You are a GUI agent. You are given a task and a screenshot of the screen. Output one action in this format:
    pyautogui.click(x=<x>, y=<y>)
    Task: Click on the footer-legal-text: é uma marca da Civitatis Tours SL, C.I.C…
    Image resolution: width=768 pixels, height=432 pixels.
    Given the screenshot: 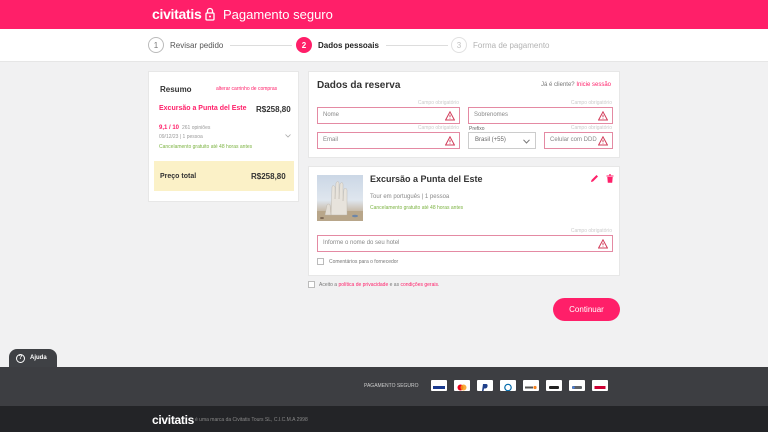 What is the action you would take?
    pyautogui.click(x=251, y=420)
    